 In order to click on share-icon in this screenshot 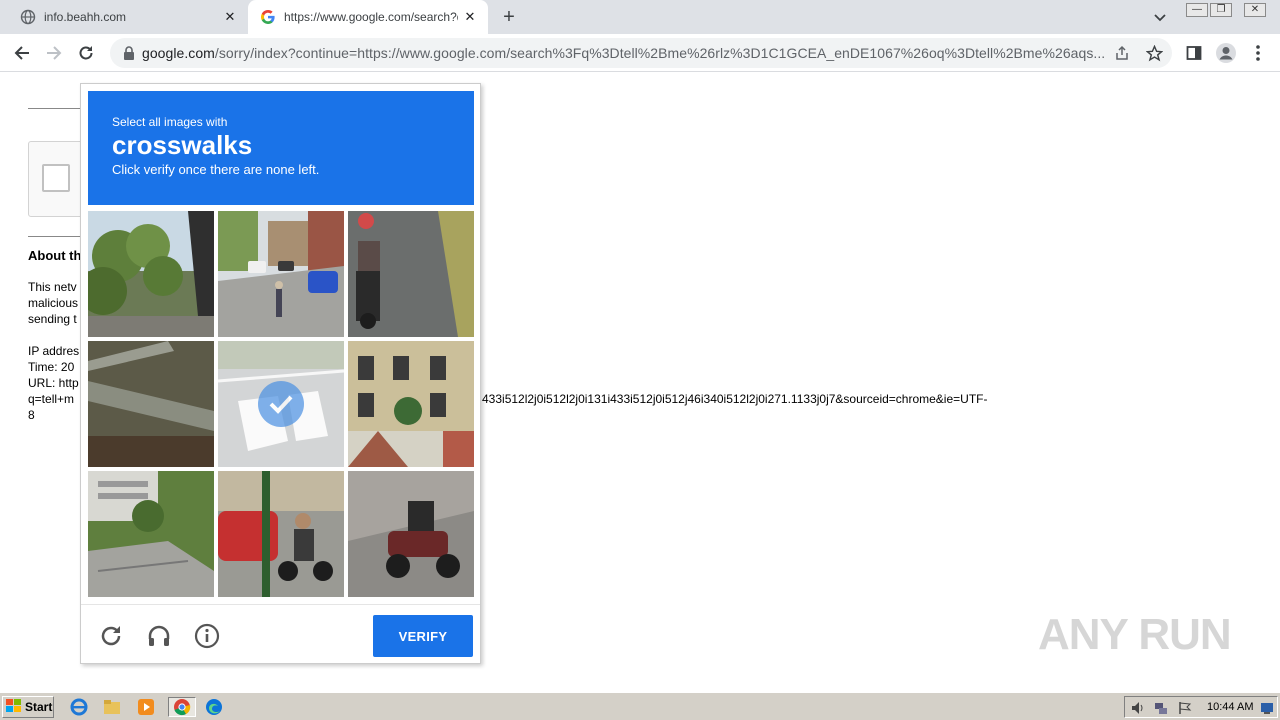, I will do `click(1122, 53)`.